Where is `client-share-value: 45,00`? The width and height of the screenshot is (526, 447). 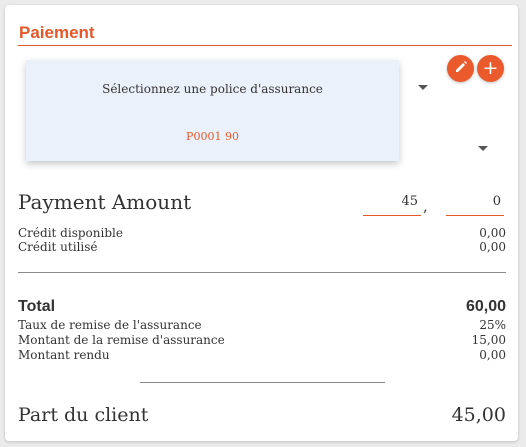 client-share-value: 45,00 is located at coordinates (478, 415).